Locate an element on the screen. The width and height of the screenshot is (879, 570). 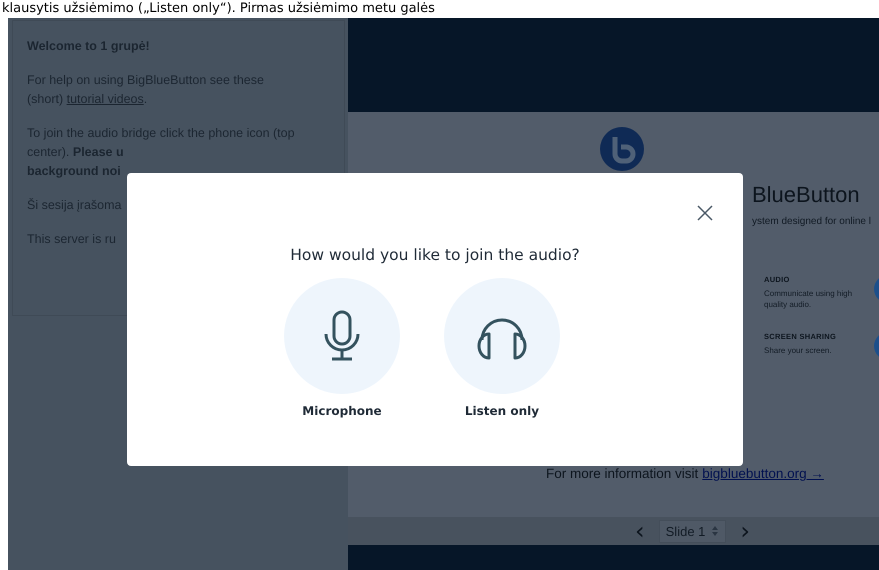
previous-slide-button: ‹ is located at coordinates (640, 531).